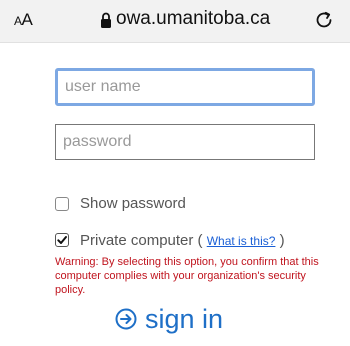 This screenshot has width=350, height=346. I want to click on private-computer-label: Private computer ( What is this? ), so click(182, 240).